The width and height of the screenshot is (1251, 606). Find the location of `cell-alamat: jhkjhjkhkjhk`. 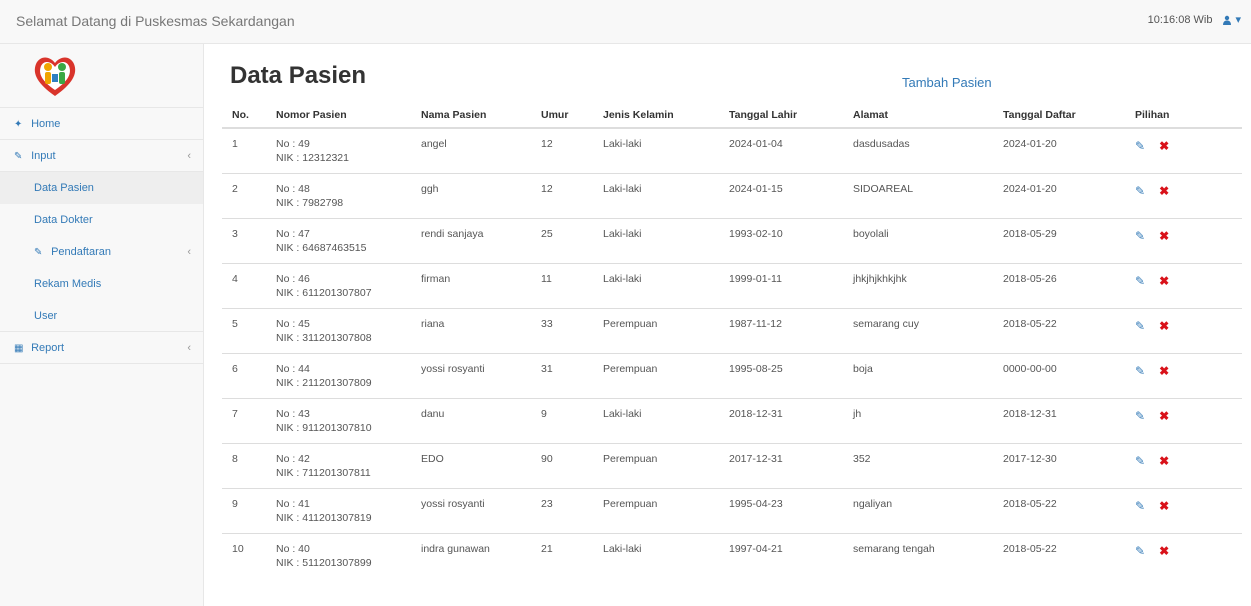

cell-alamat: jhkjhjkhkjhk is located at coordinates (918, 285).